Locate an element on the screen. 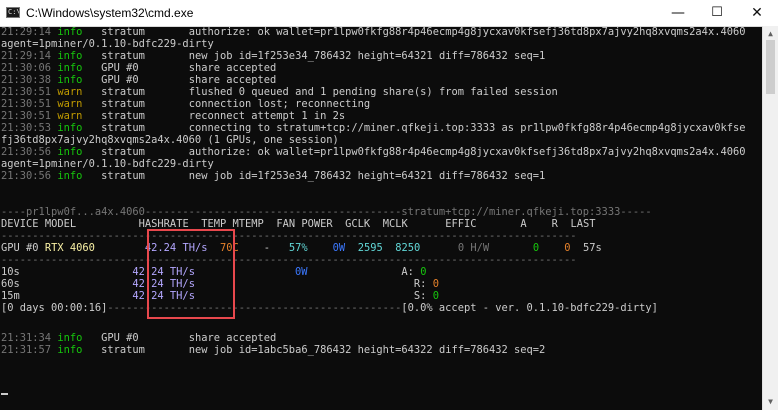 Image resolution: width=778 pixels, height=410 pixels. text-cursor is located at coordinates (4, 394).